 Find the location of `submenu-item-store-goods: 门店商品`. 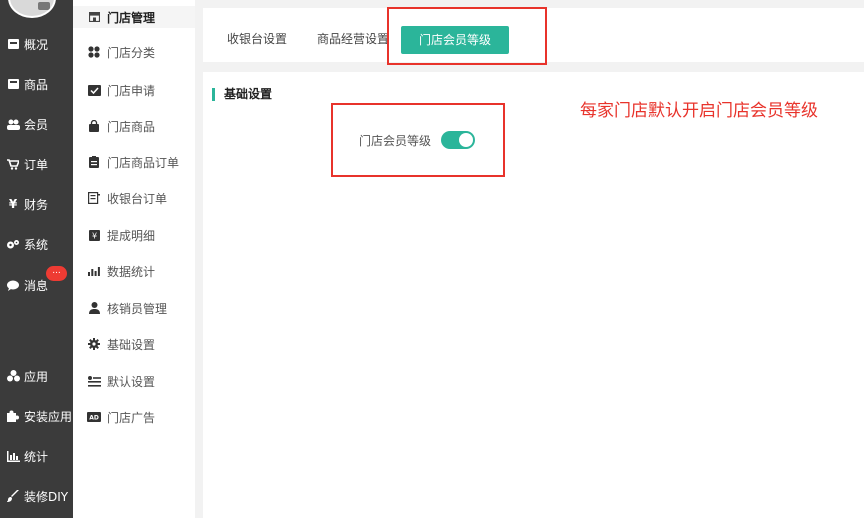

submenu-item-store-goods: 门店商品 is located at coordinates (134, 126).